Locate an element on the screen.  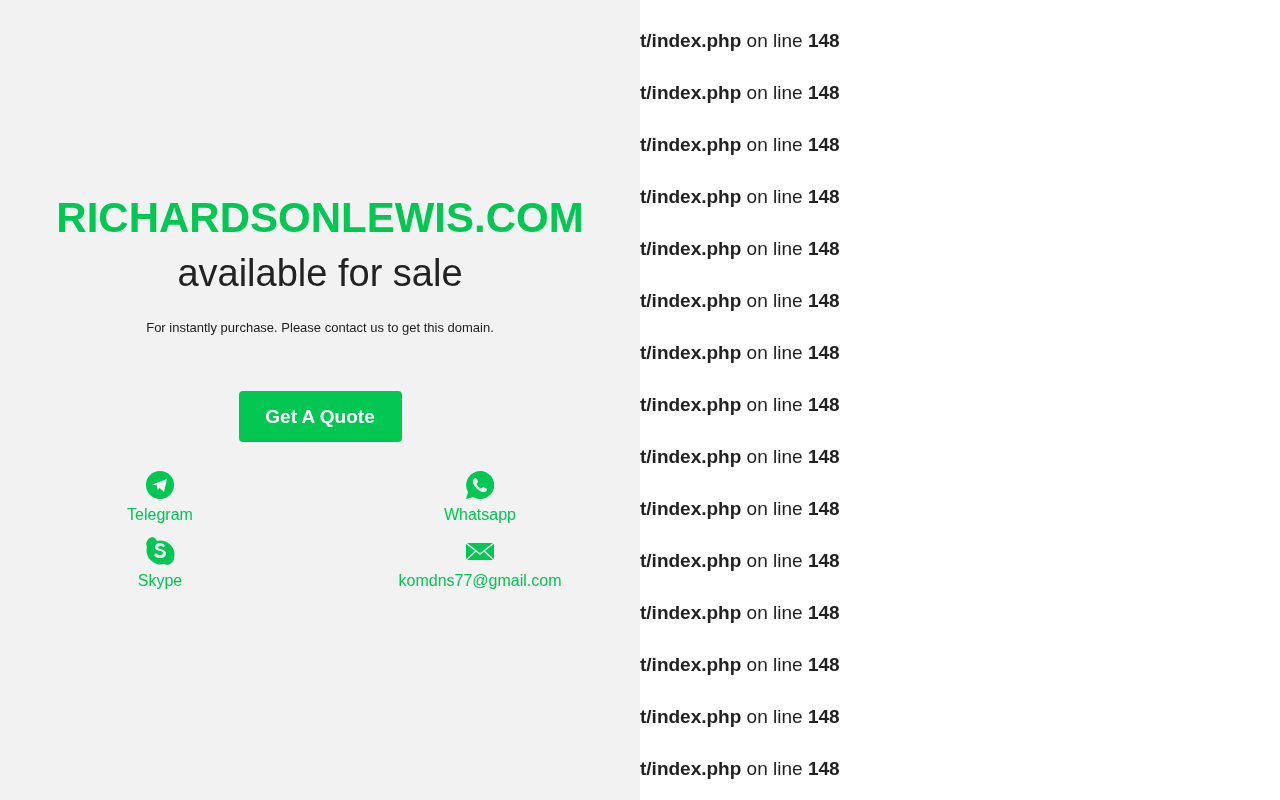
paper-plane-icon is located at coordinates (160, 485).